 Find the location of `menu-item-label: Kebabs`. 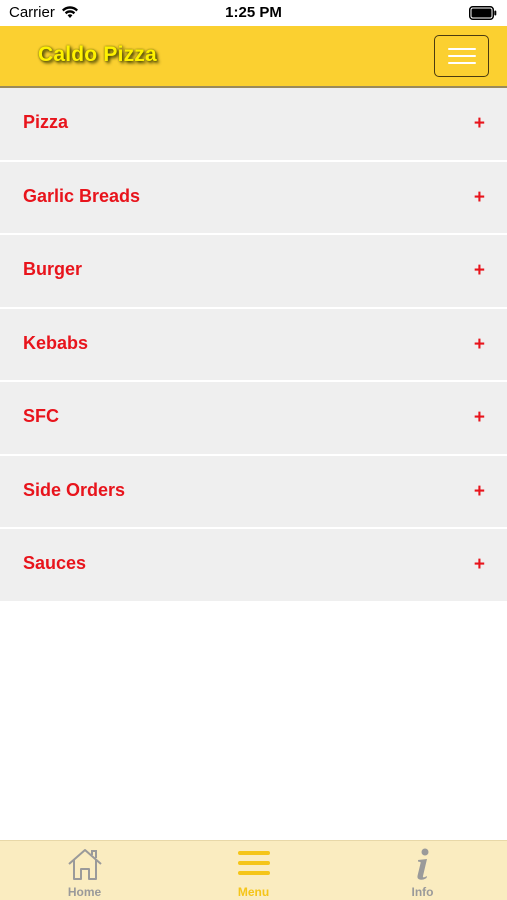

menu-item-label: Kebabs is located at coordinates (56, 342).